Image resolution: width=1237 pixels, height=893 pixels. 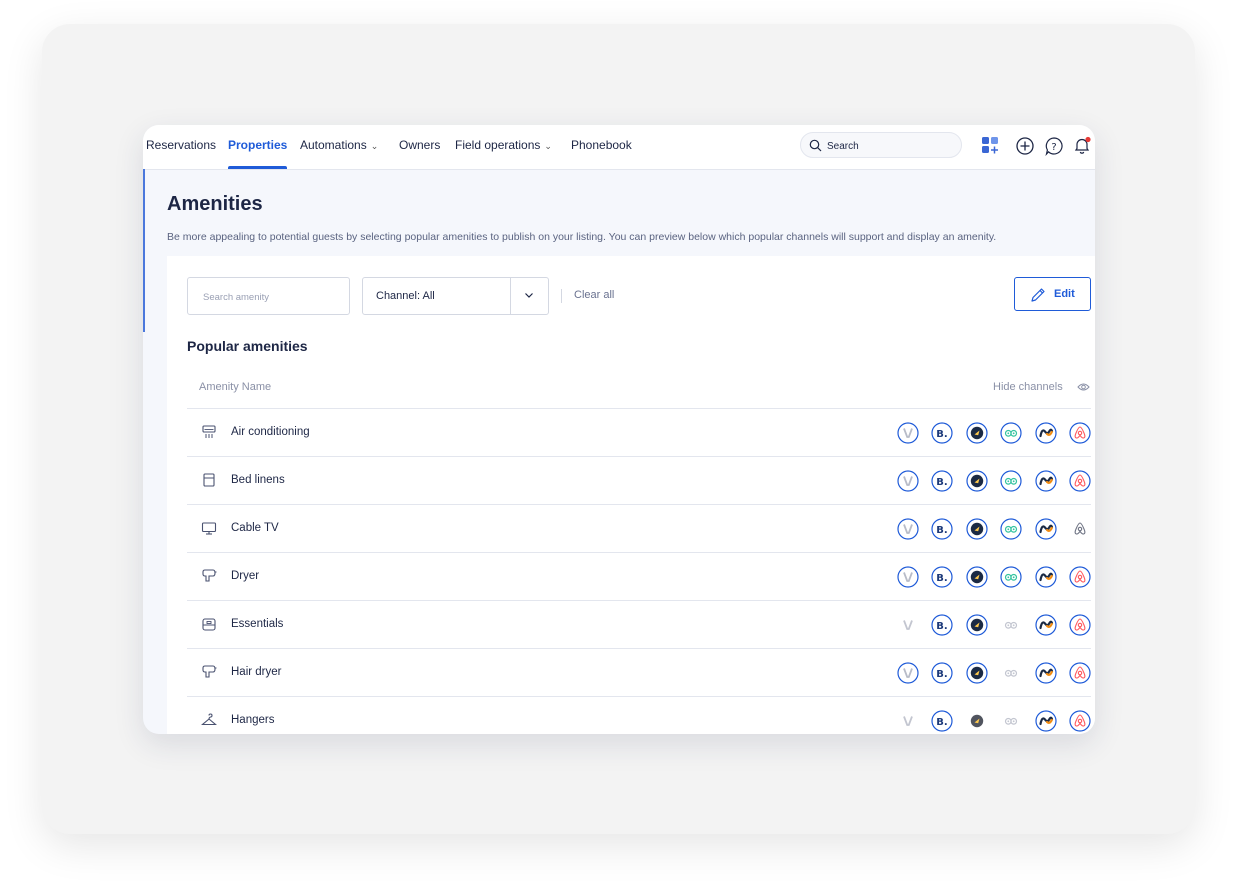 What do you see at coordinates (255, 528) in the screenshot?
I see `amenity-name: Cable TV` at bounding box center [255, 528].